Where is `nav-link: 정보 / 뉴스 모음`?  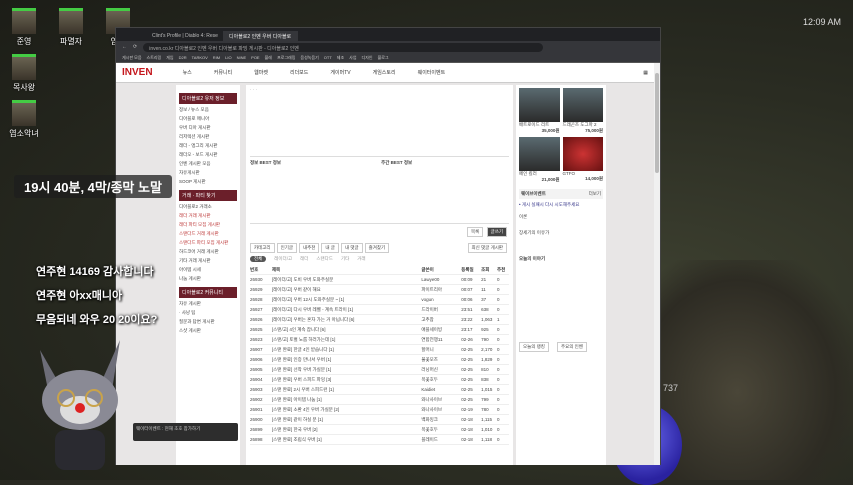
nav-link: 정보 / 뉴스 모음 is located at coordinates (208, 110).